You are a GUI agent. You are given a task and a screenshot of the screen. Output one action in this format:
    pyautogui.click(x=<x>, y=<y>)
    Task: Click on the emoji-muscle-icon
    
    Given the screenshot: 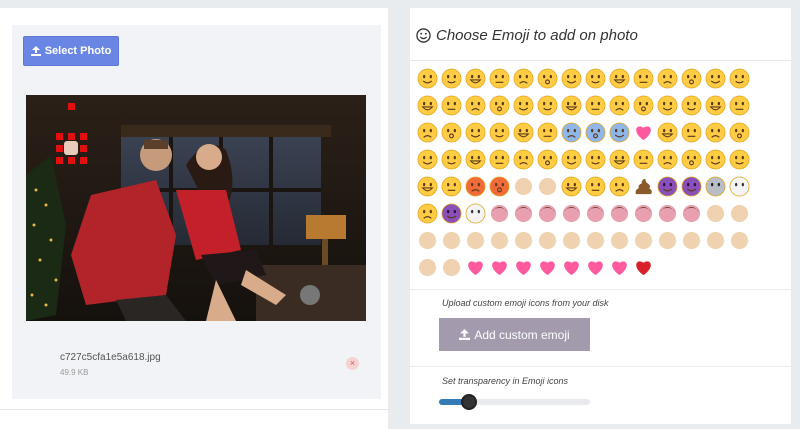 What is the action you would take?
    pyautogui.click(x=691, y=240)
    